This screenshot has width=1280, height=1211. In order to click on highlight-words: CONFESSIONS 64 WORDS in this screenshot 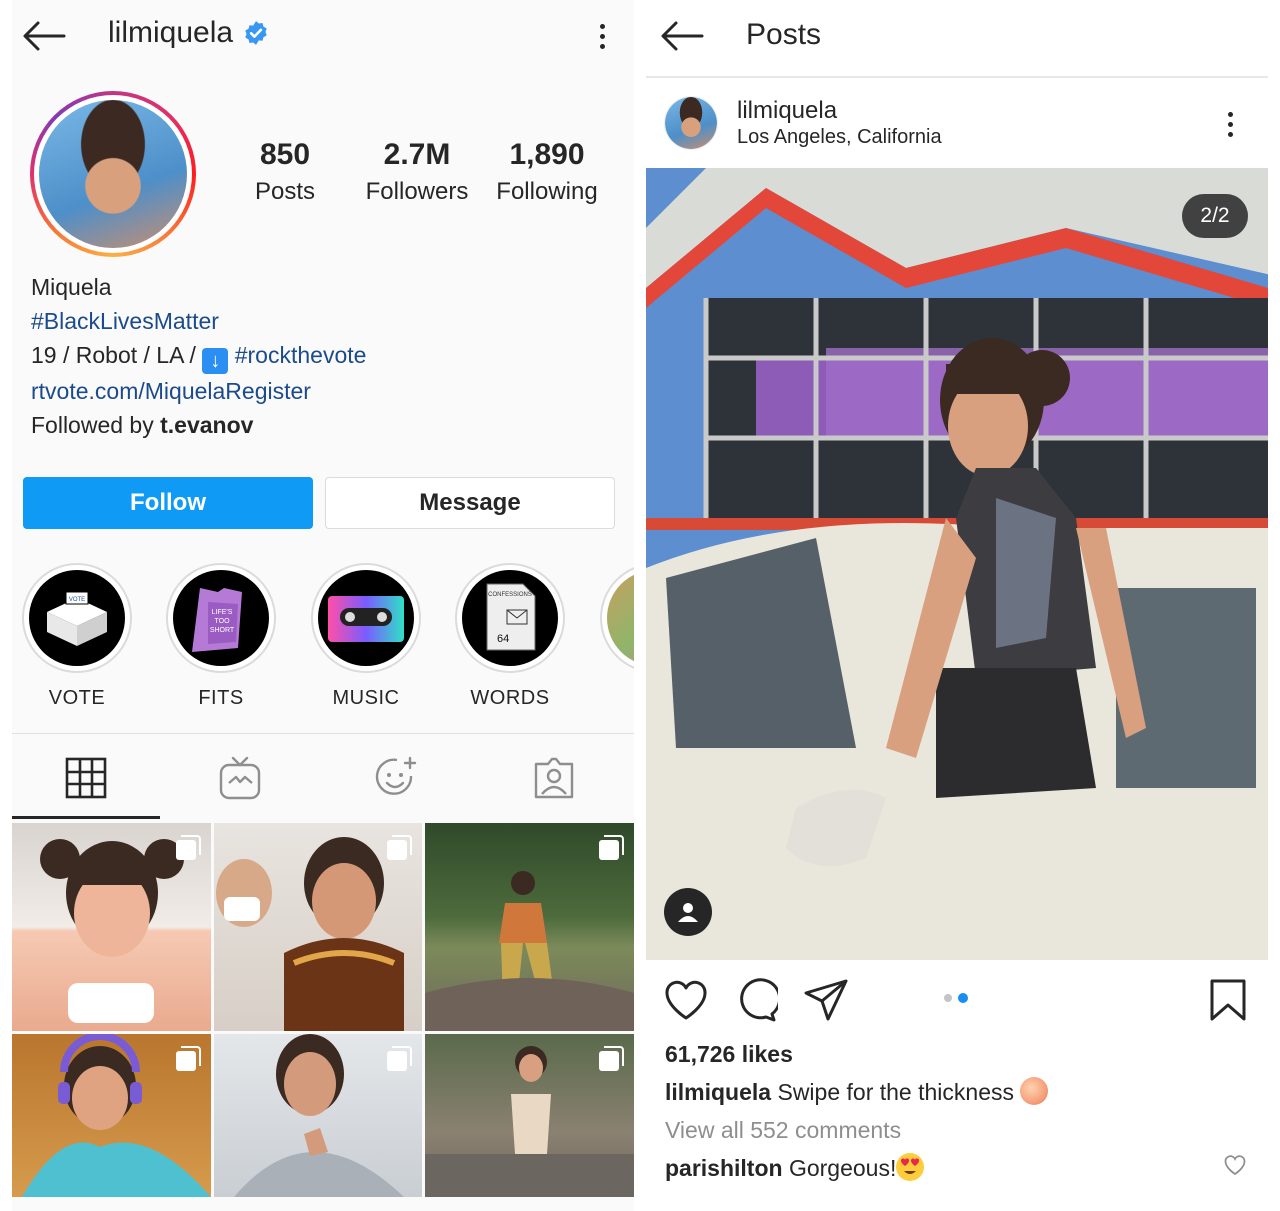, I will do `click(510, 636)`.